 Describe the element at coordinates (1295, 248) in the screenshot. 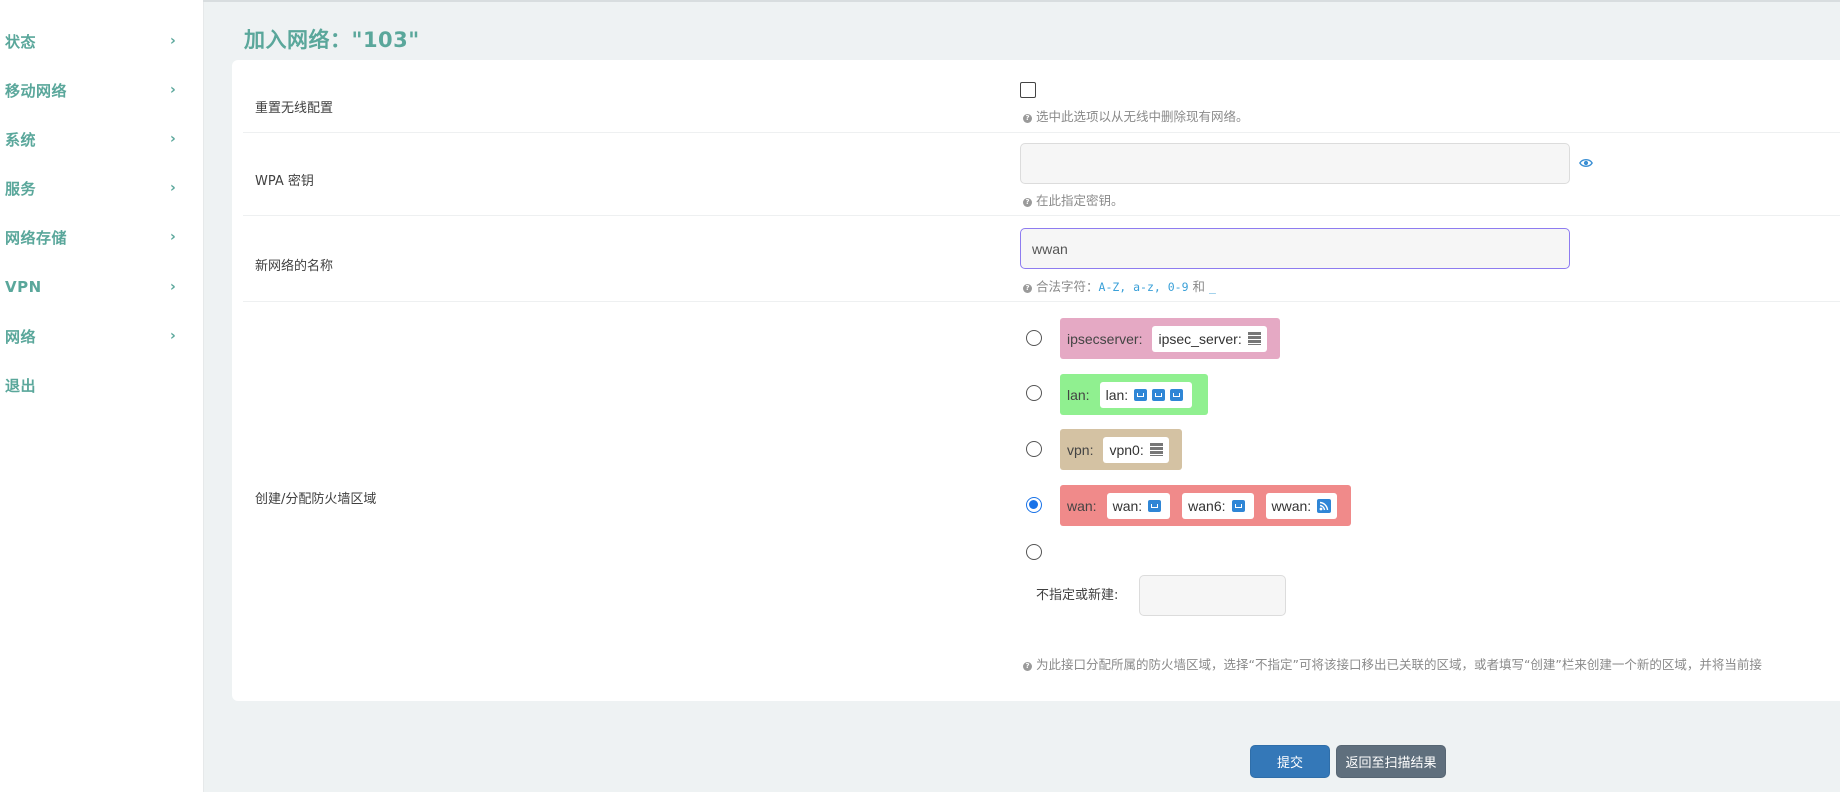

I see `network-name-input` at that location.